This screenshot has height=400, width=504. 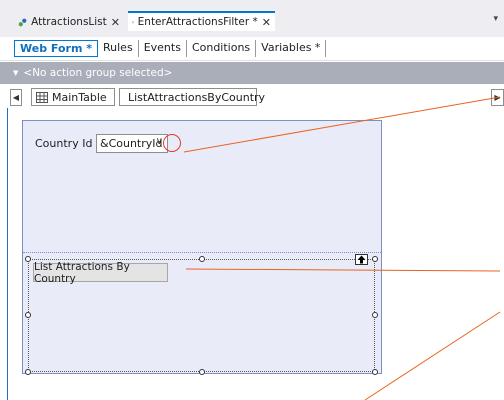 I want to click on arrow-up-icon, so click(x=361, y=259).